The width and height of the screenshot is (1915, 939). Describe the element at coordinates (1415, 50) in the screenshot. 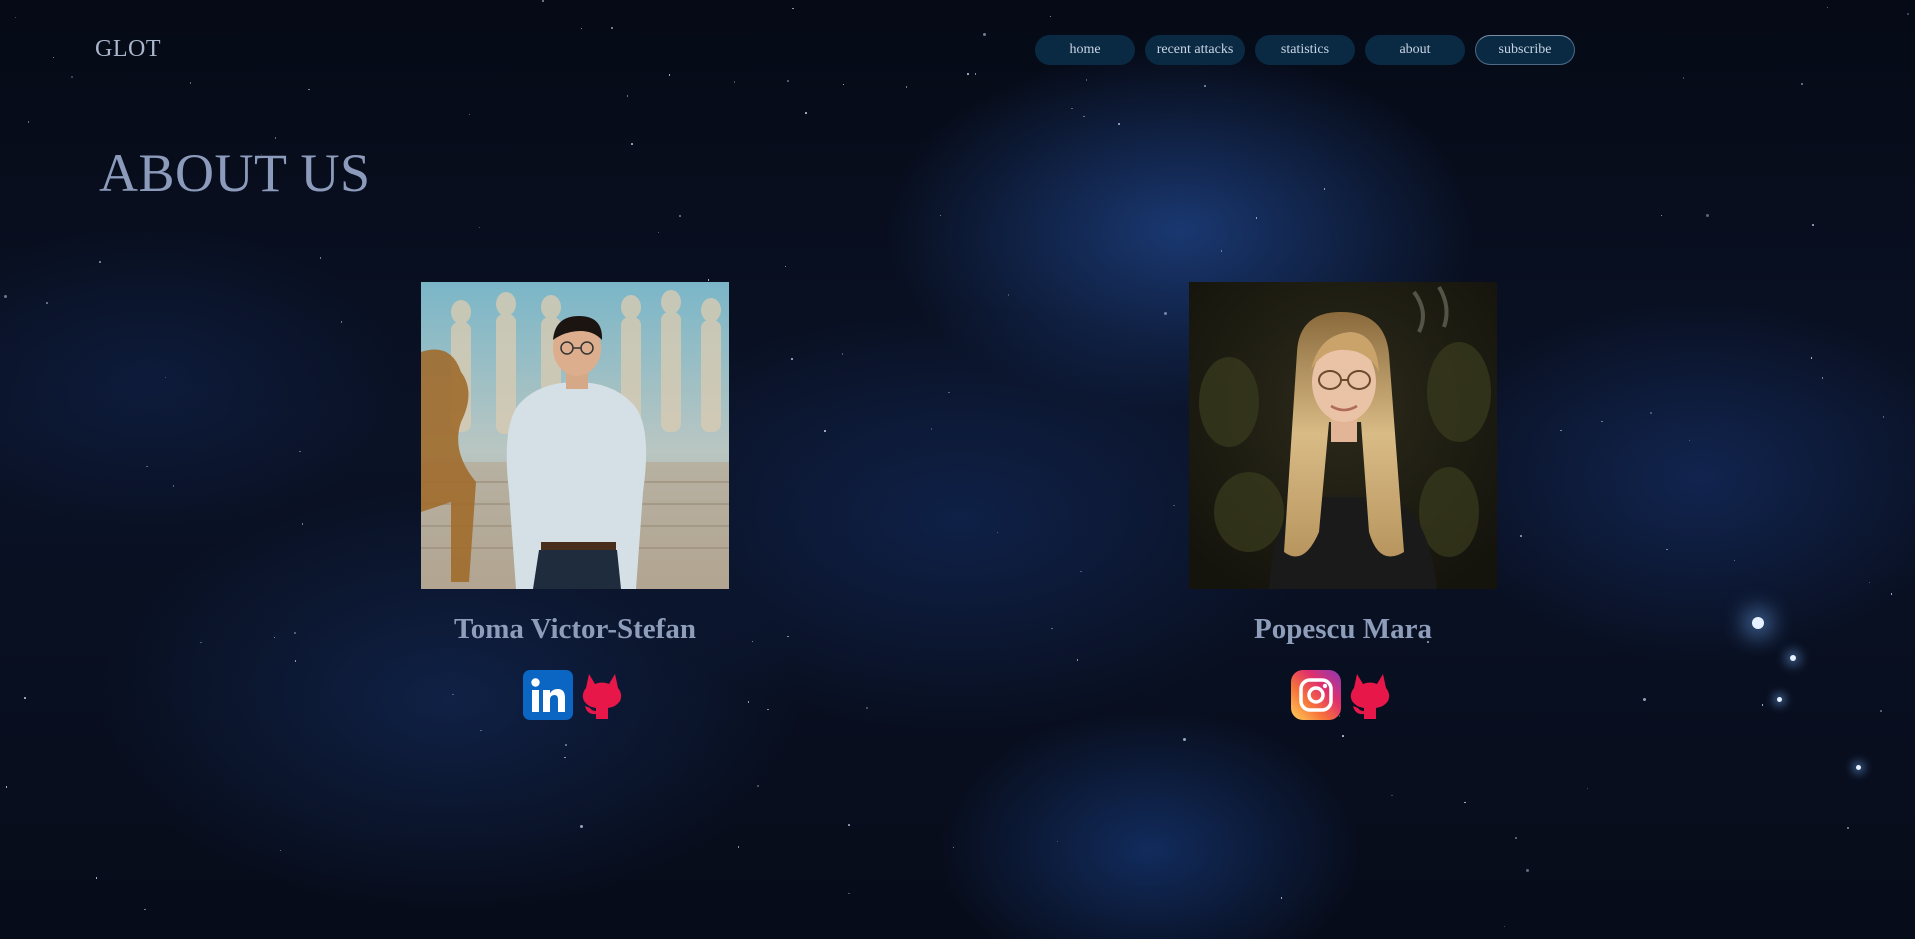

I see `nav-about-button: about` at that location.